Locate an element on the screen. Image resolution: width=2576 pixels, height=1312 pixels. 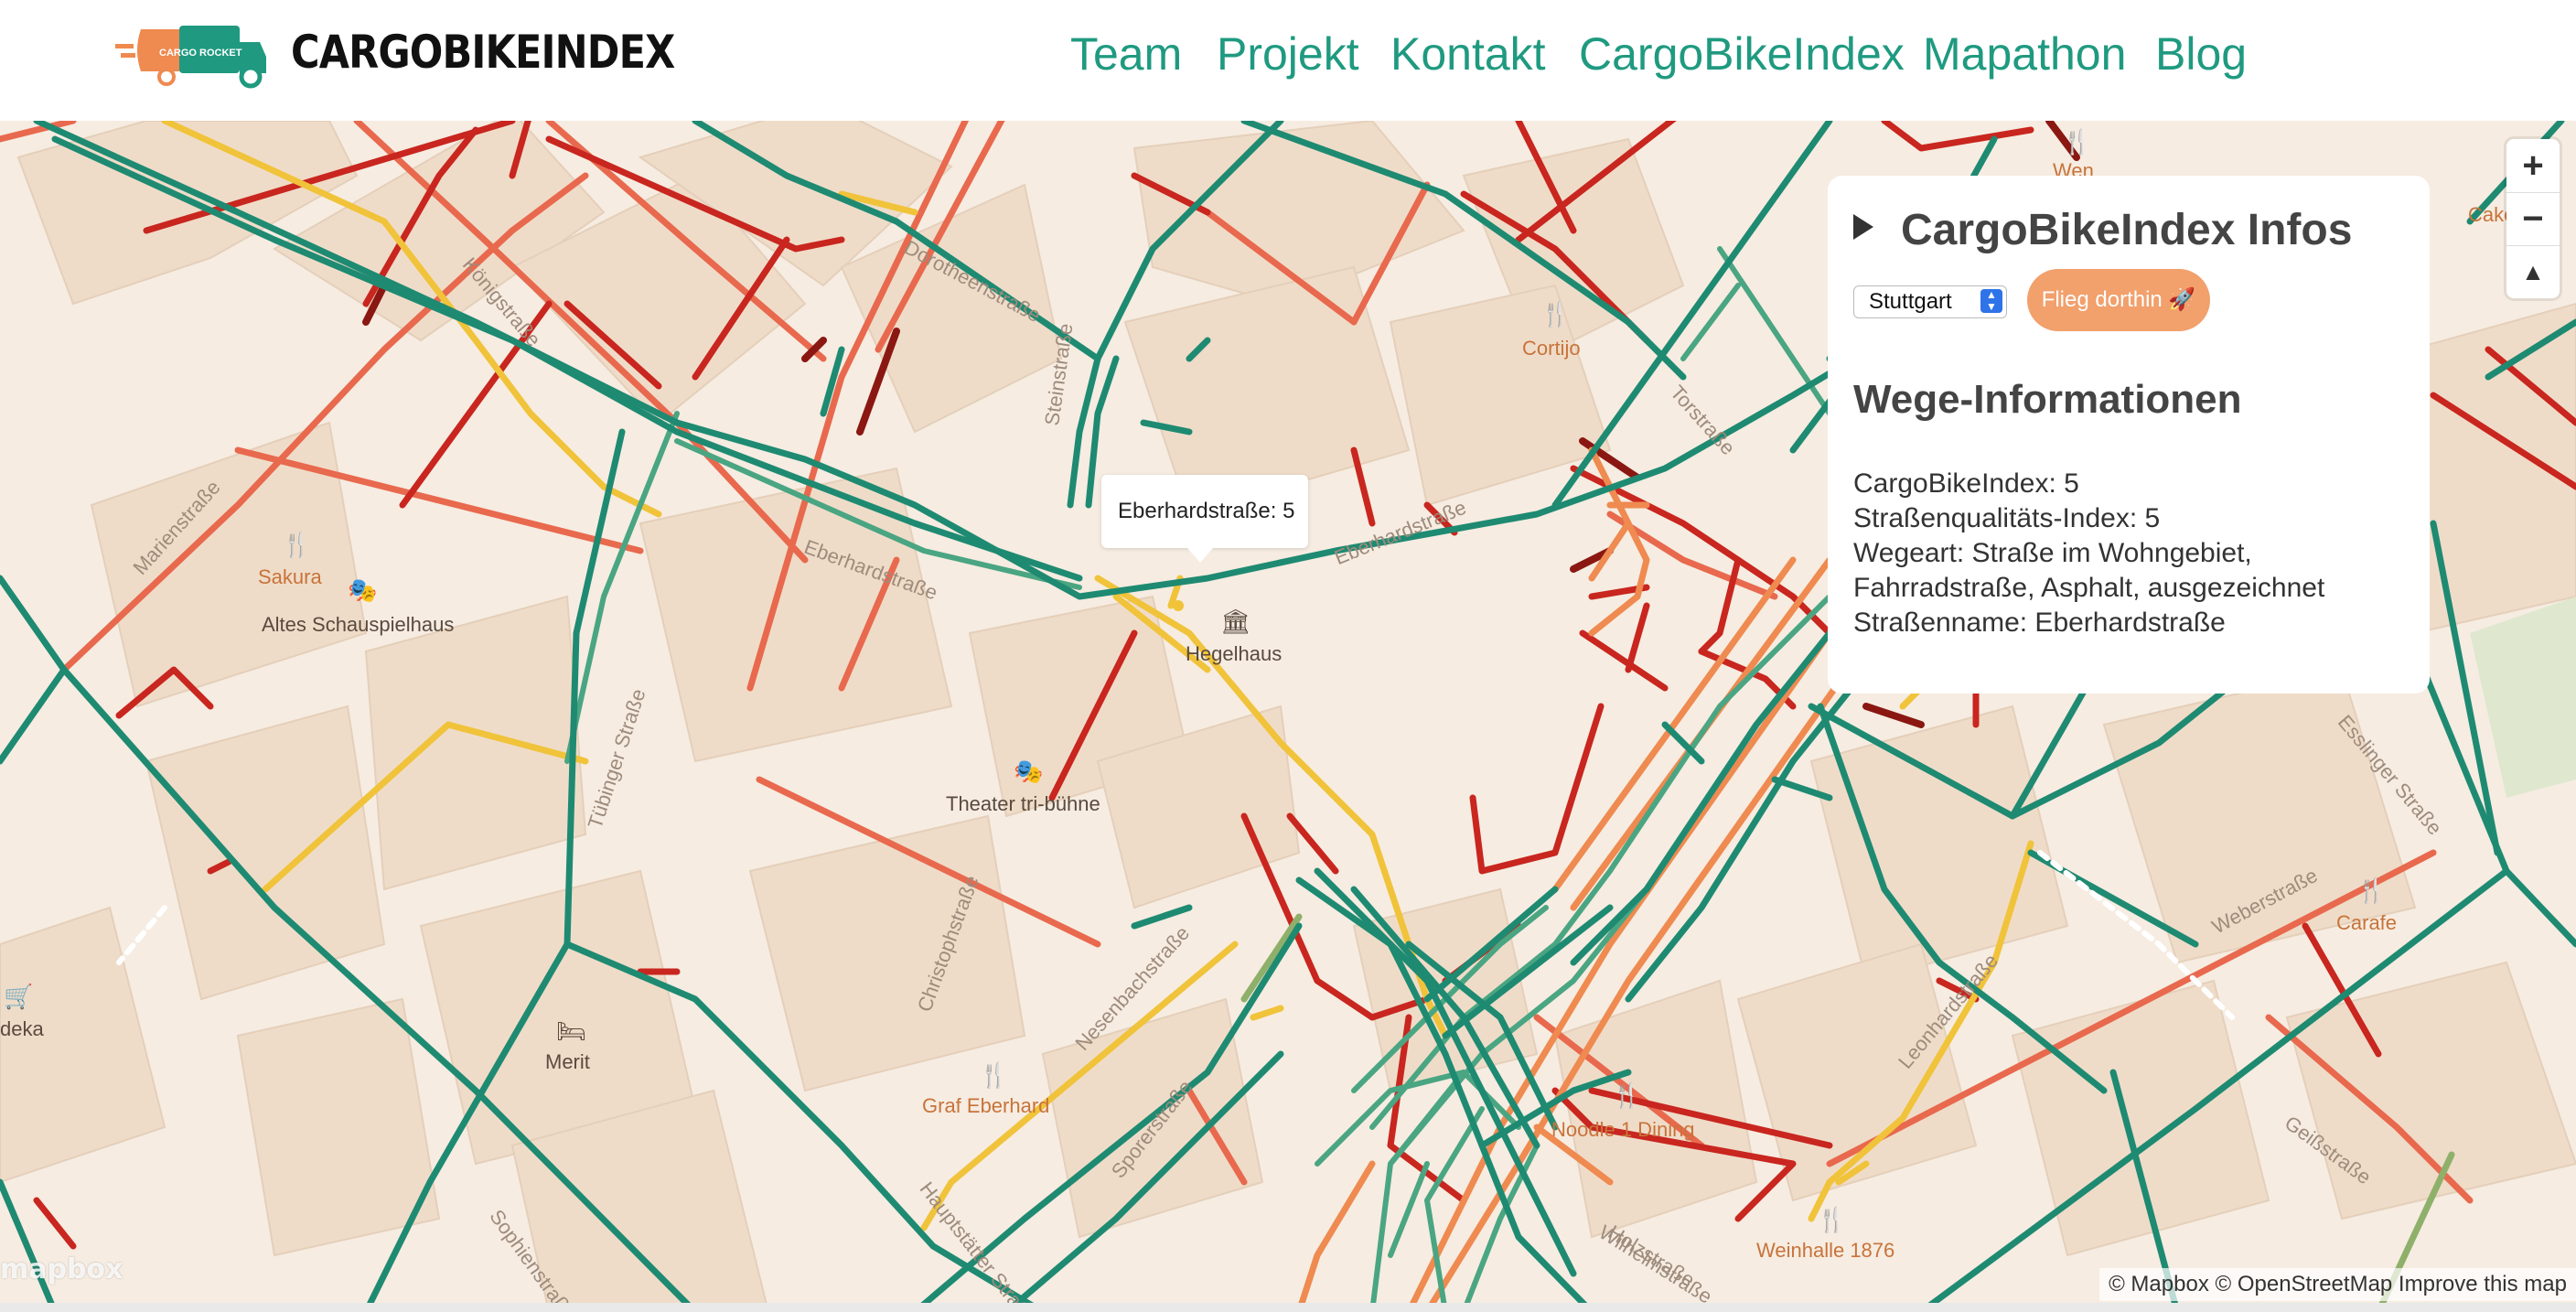
poi-label-weinhalle-1876: Weinhalle 1876 is located at coordinates (1825, 1251).